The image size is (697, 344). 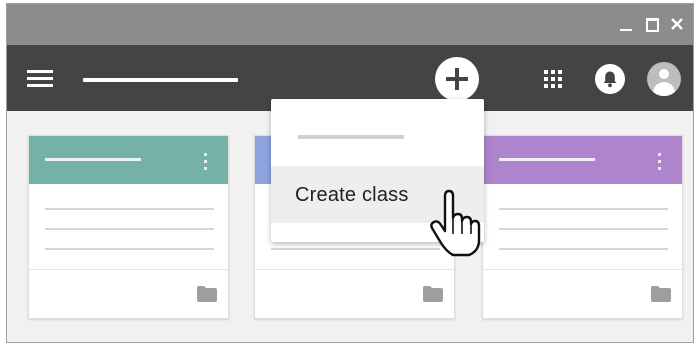 What do you see at coordinates (653, 24) in the screenshot?
I see `maximize-icon` at bounding box center [653, 24].